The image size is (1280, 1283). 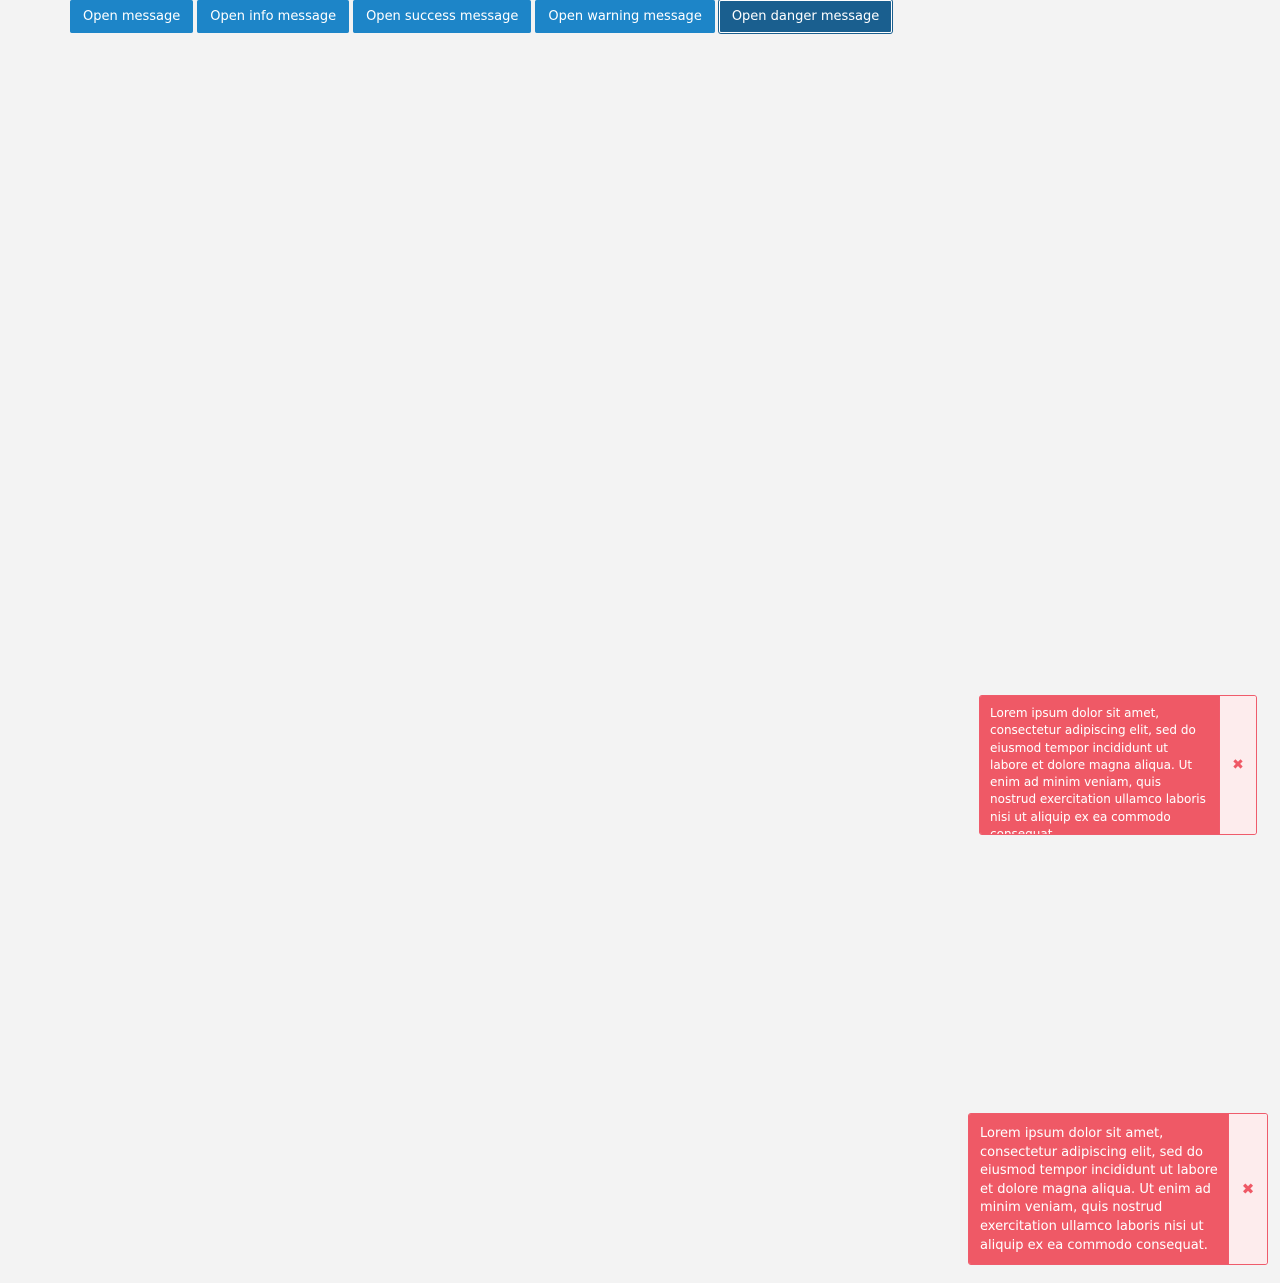 What do you see at coordinates (805, 16) in the screenshot?
I see `open-danger-message-button: Open danger message` at bounding box center [805, 16].